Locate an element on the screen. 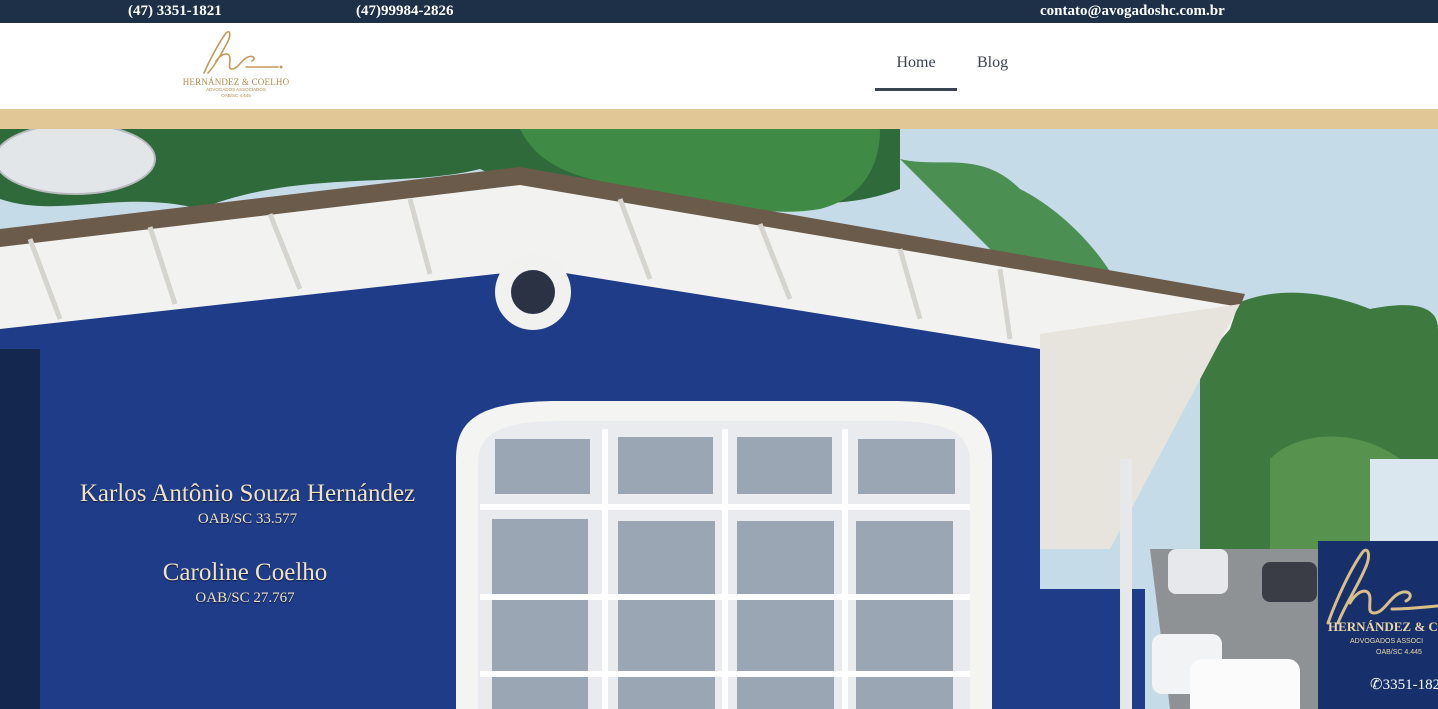 Image resolution: width=1438 pixels, height=709 pixels. nav-item-blog: Blog is located at coordinates (992, 69).